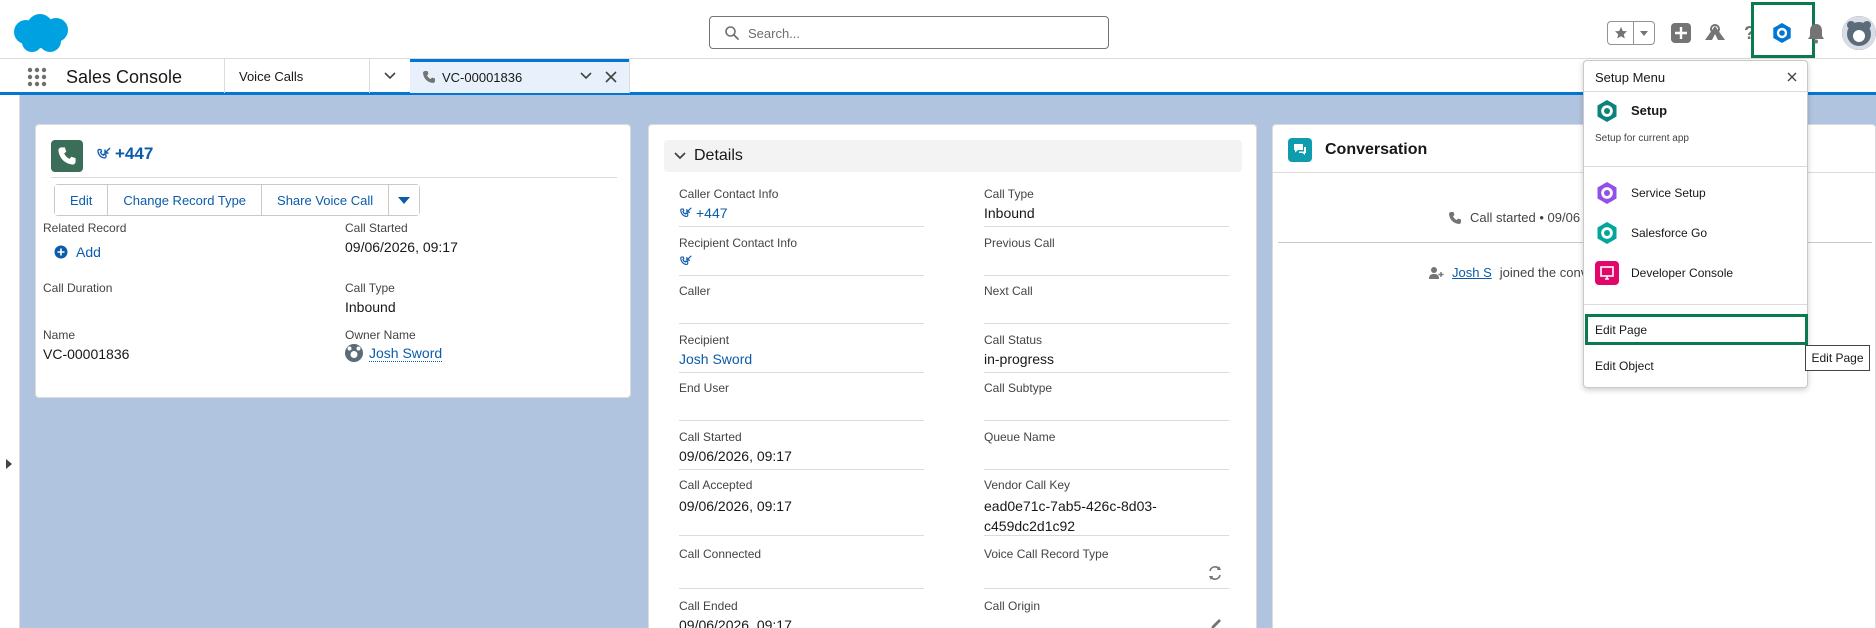 Image resolution: width=1876 pixels, height=628 pixels. Describe the element at coordinates (41, 33) in the screenshot. I see `salesforce-logo` at that location.